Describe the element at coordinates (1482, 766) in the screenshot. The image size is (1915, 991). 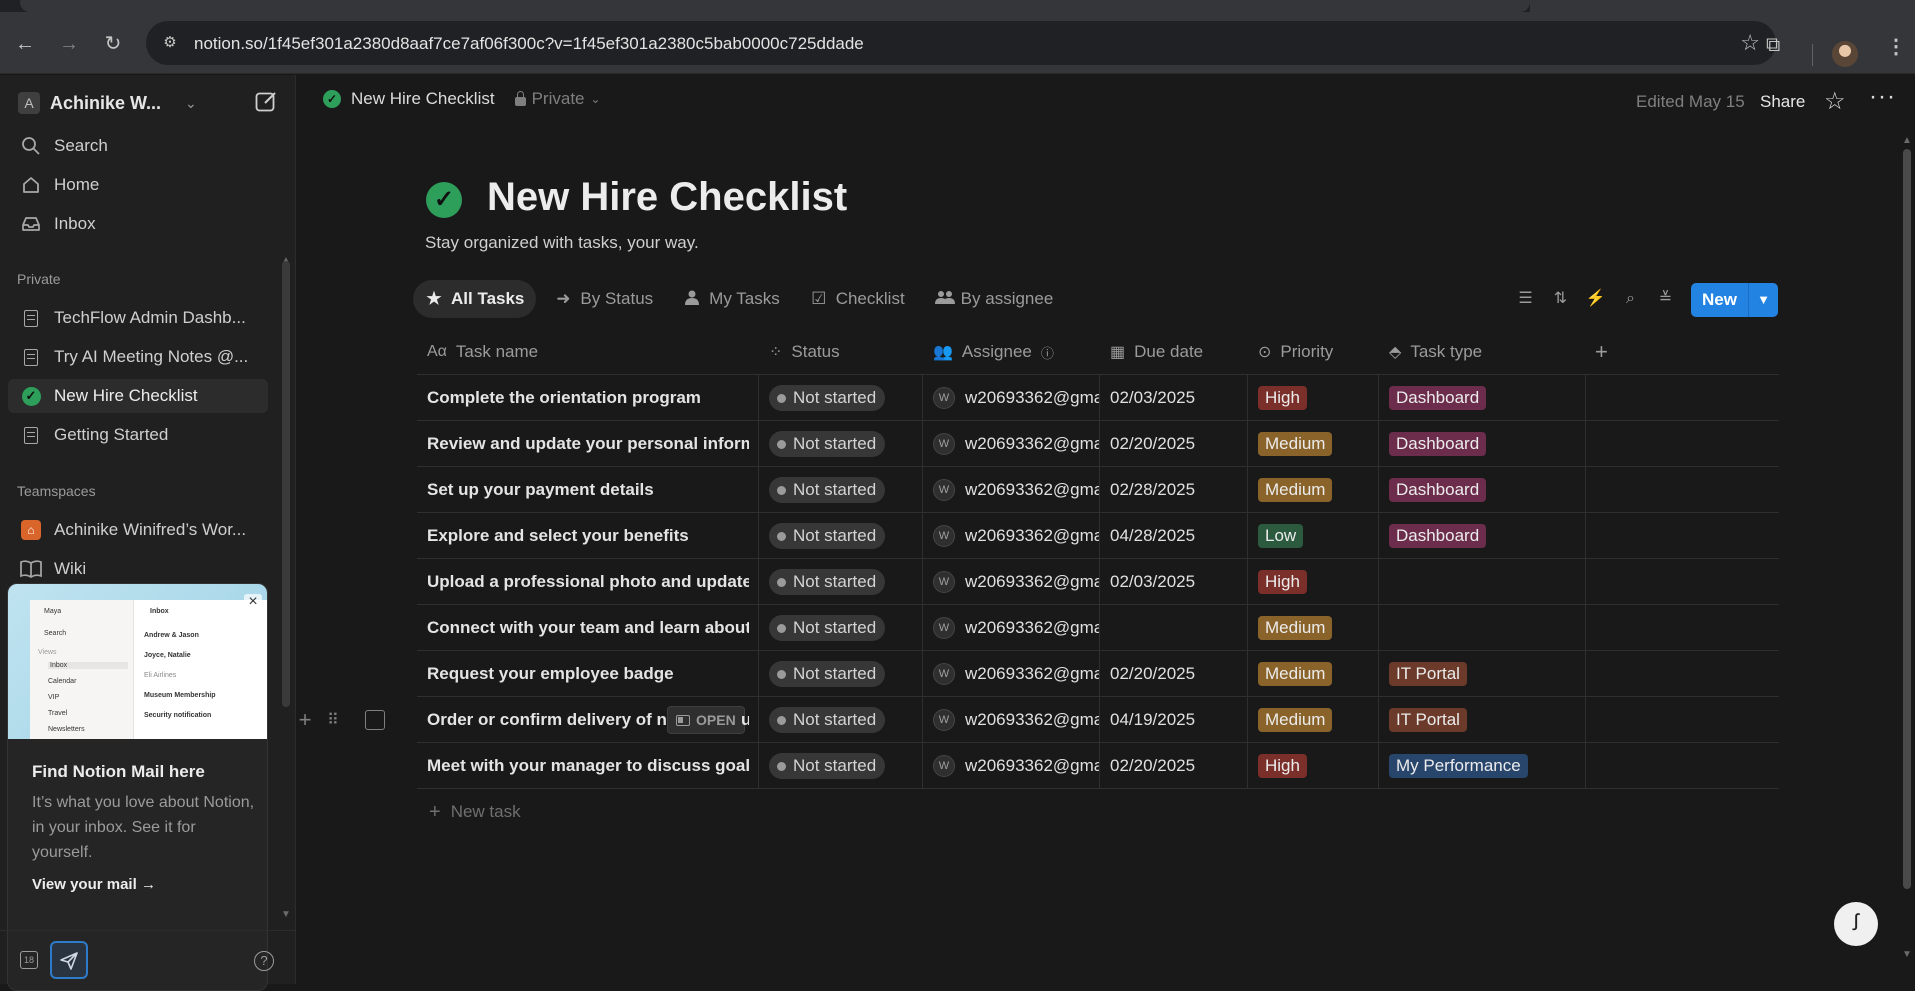
I see `task-type-cell: My Performance` at that location.